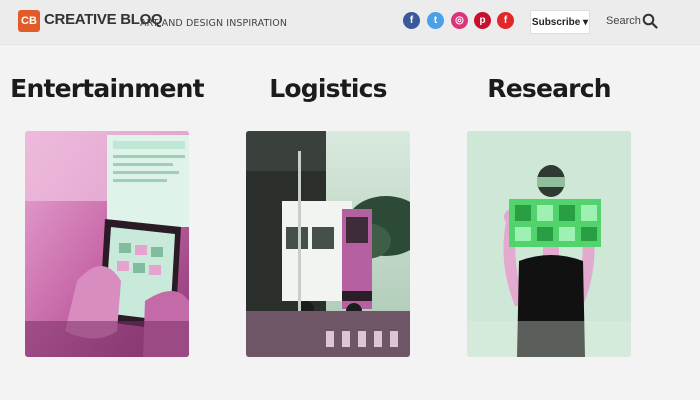  Describe the element at coordinates (29, 21) in the screenshot. I see `logo-badge: CB` at that location.